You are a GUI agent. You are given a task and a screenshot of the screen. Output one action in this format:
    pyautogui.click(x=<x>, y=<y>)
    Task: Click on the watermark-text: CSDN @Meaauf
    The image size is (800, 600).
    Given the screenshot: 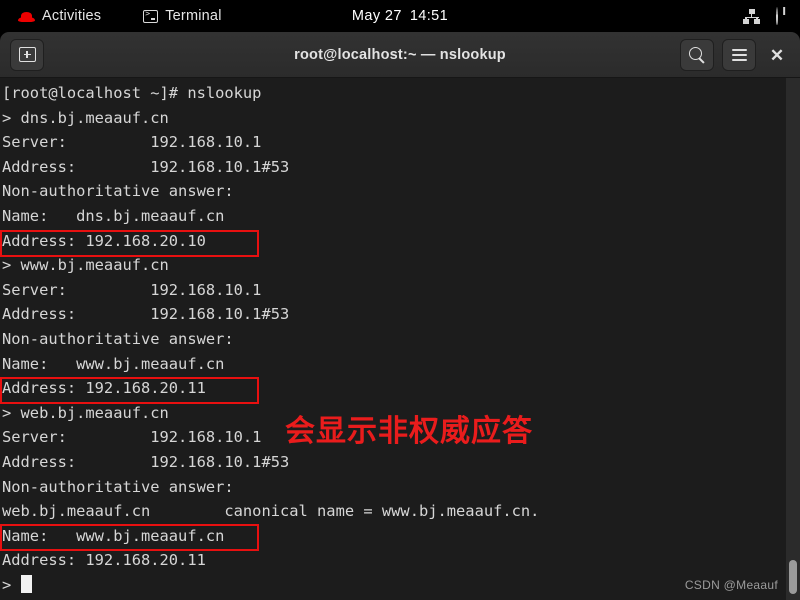 What is the action you would take?
    pyautogui.click(x=731, y=585)
    